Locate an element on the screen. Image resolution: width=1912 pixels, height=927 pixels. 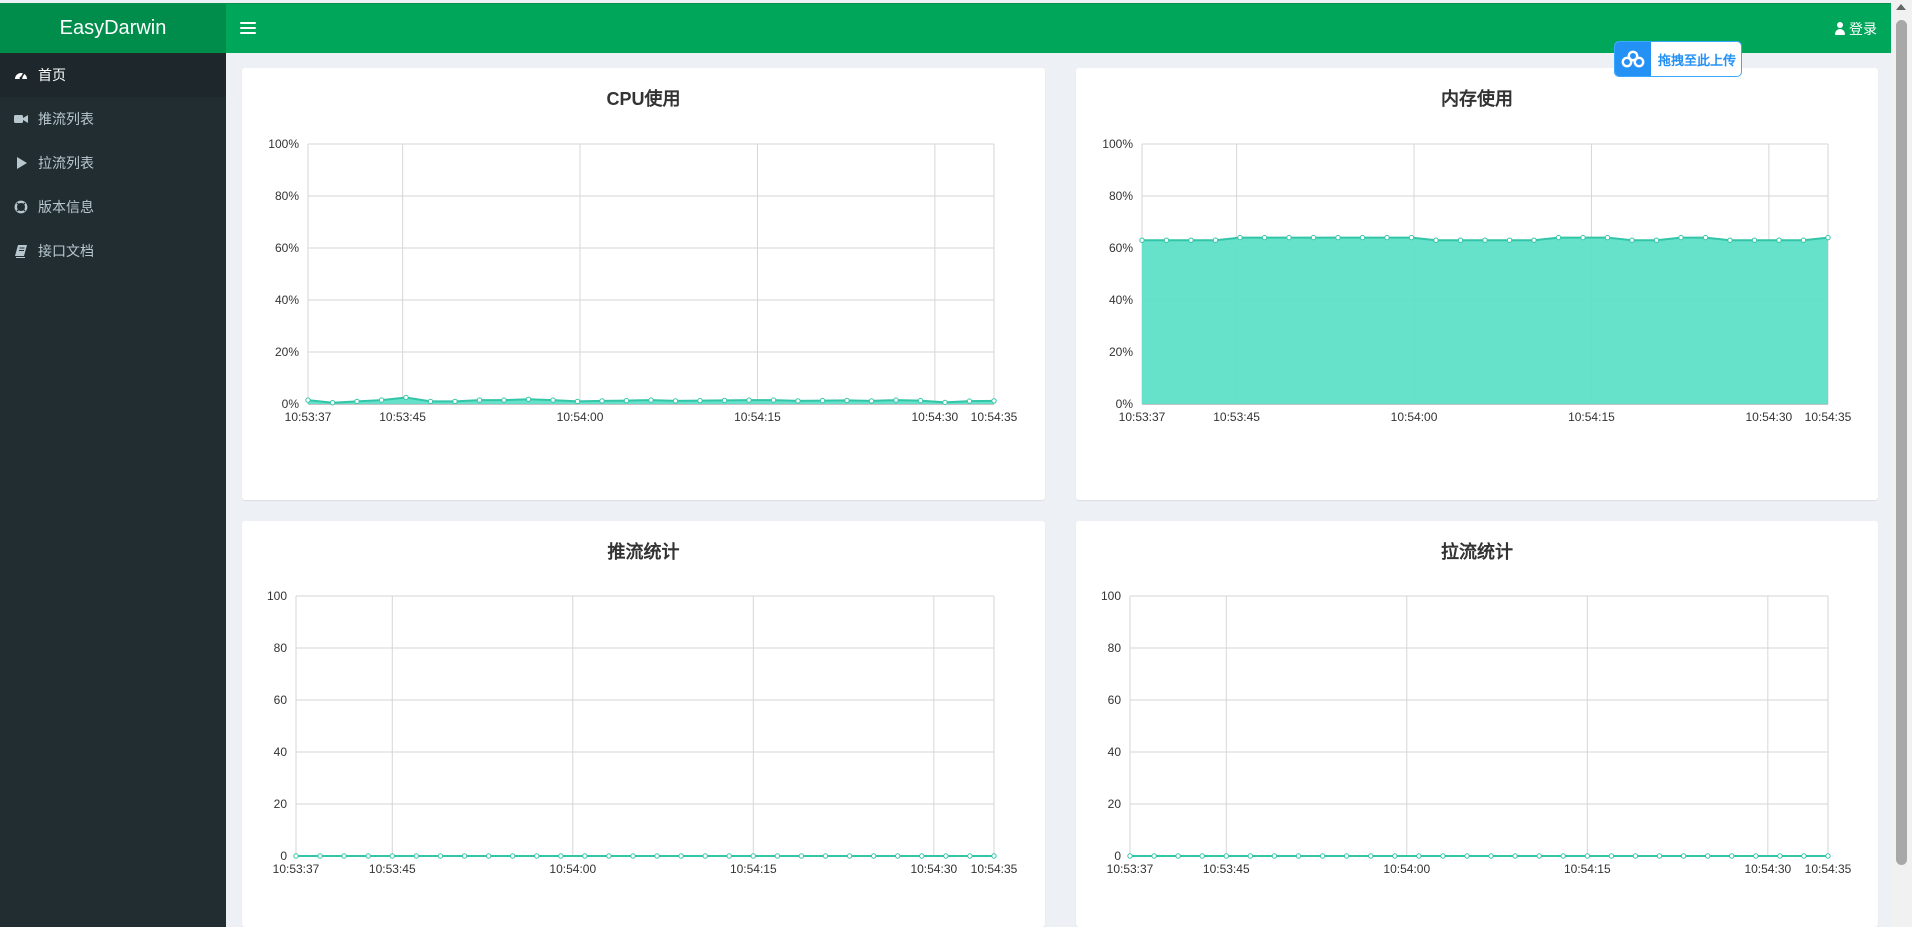
login-link: 登录 is located at coordinates (1856, 28).